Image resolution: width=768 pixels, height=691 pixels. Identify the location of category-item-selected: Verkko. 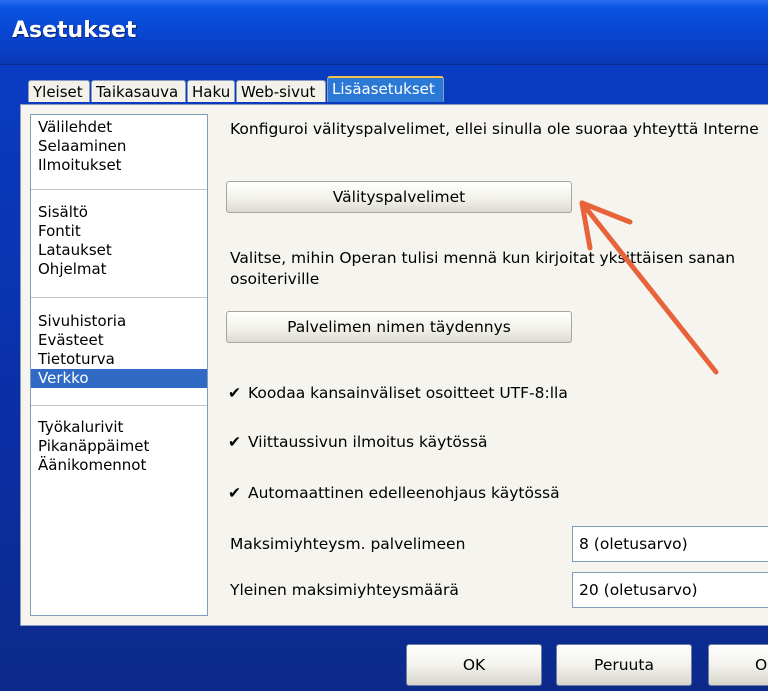
(119, 378).